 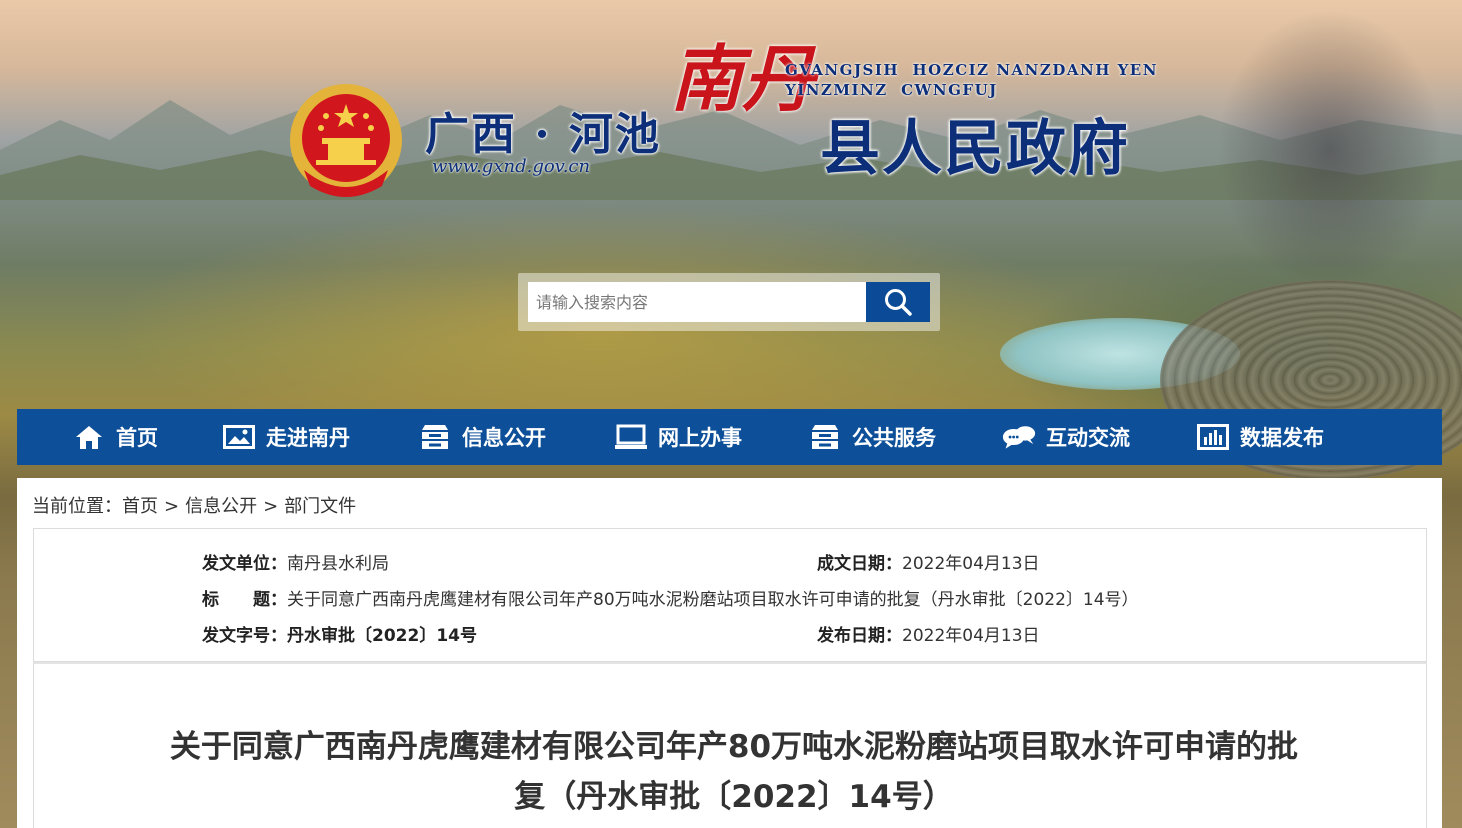 What do you see at coordinates (115, 437) in the screenshot?
I see `nav-item-home: 首页` at bounding box center [115, 437].